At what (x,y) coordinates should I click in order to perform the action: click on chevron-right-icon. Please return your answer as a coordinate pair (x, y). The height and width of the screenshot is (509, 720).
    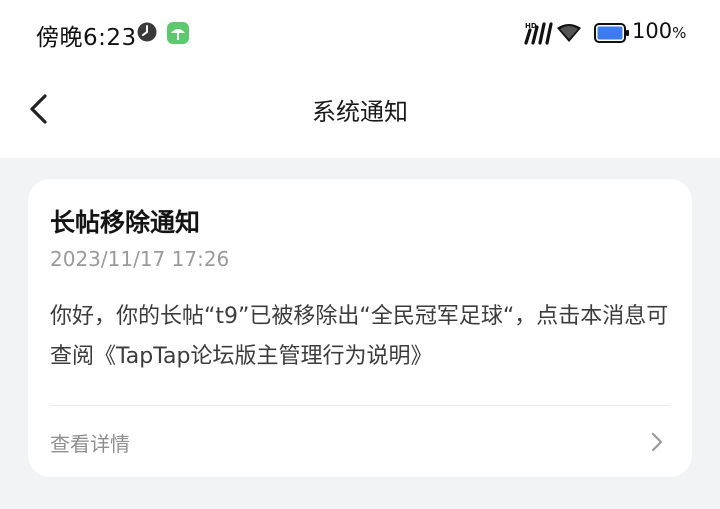
    Looking at the image, I should click on (657, 442).